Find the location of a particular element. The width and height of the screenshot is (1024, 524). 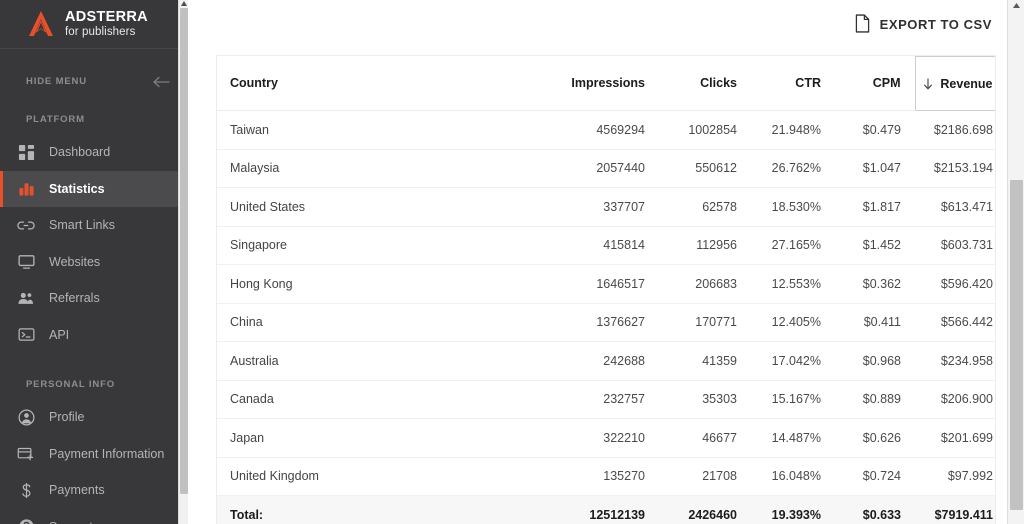

sidebar-item-statistics: Statistics is located at coordinates (89, 188).